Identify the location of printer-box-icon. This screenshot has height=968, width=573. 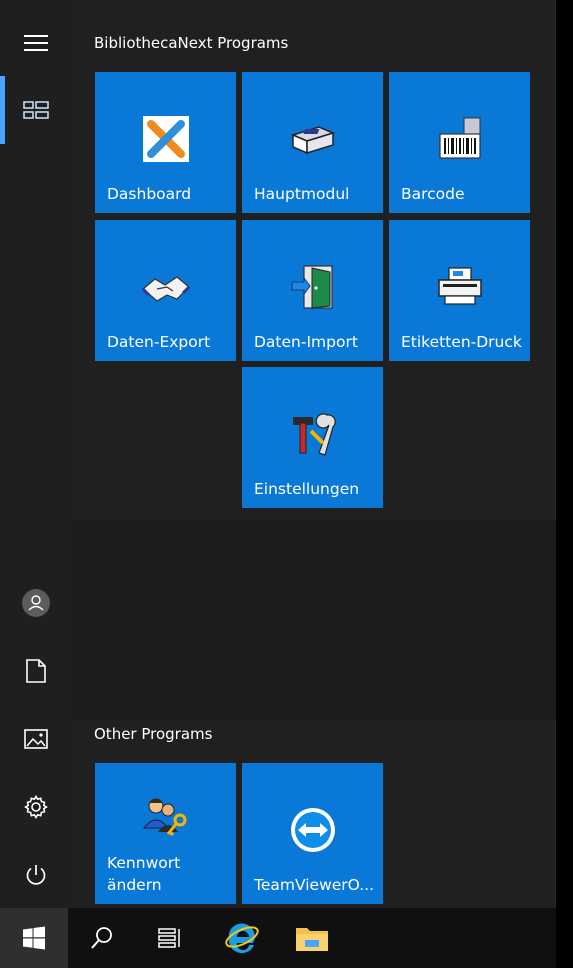
(312, 140).